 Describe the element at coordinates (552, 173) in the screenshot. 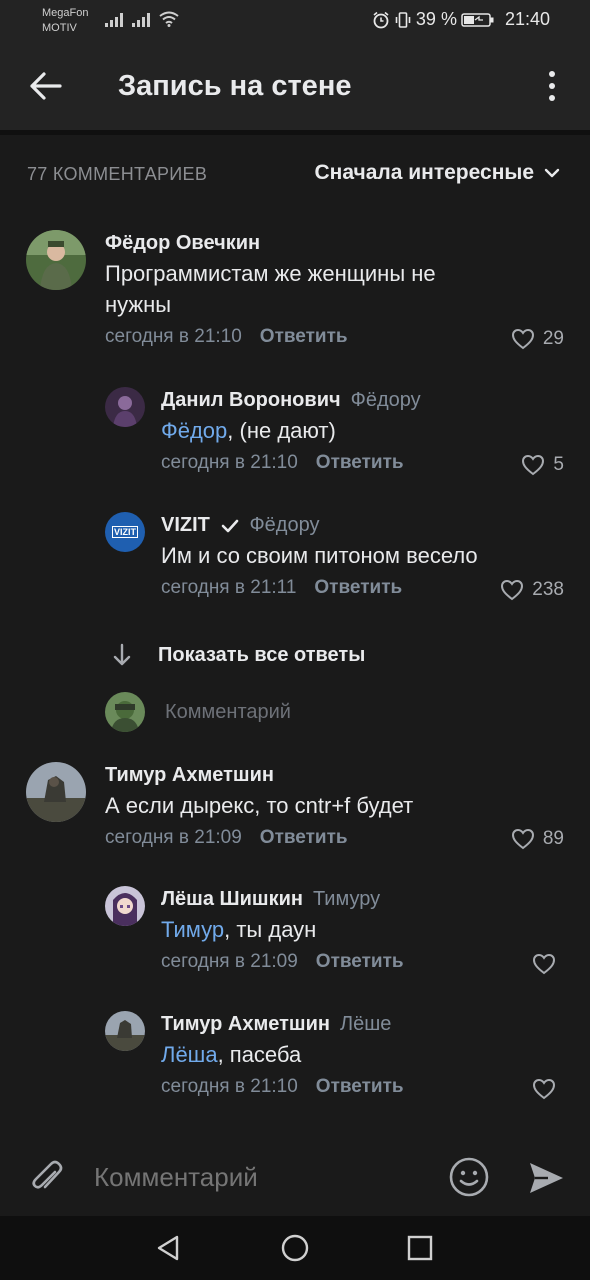

I see `chevron-down-icon` at that location.